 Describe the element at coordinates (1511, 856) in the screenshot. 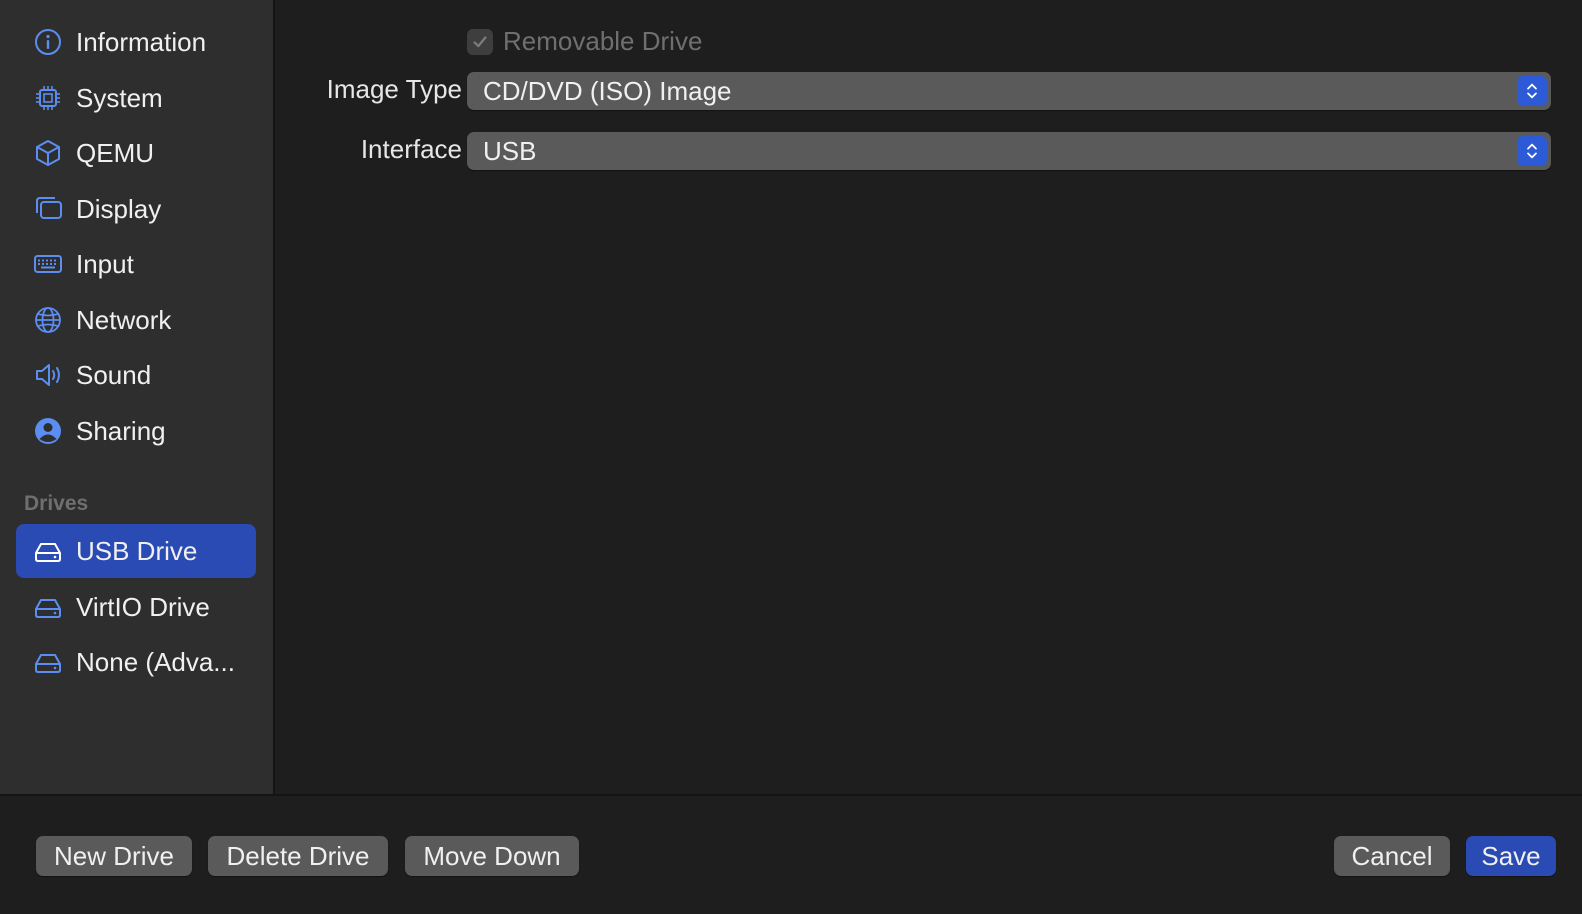

I see `save-button: Save` at that location.